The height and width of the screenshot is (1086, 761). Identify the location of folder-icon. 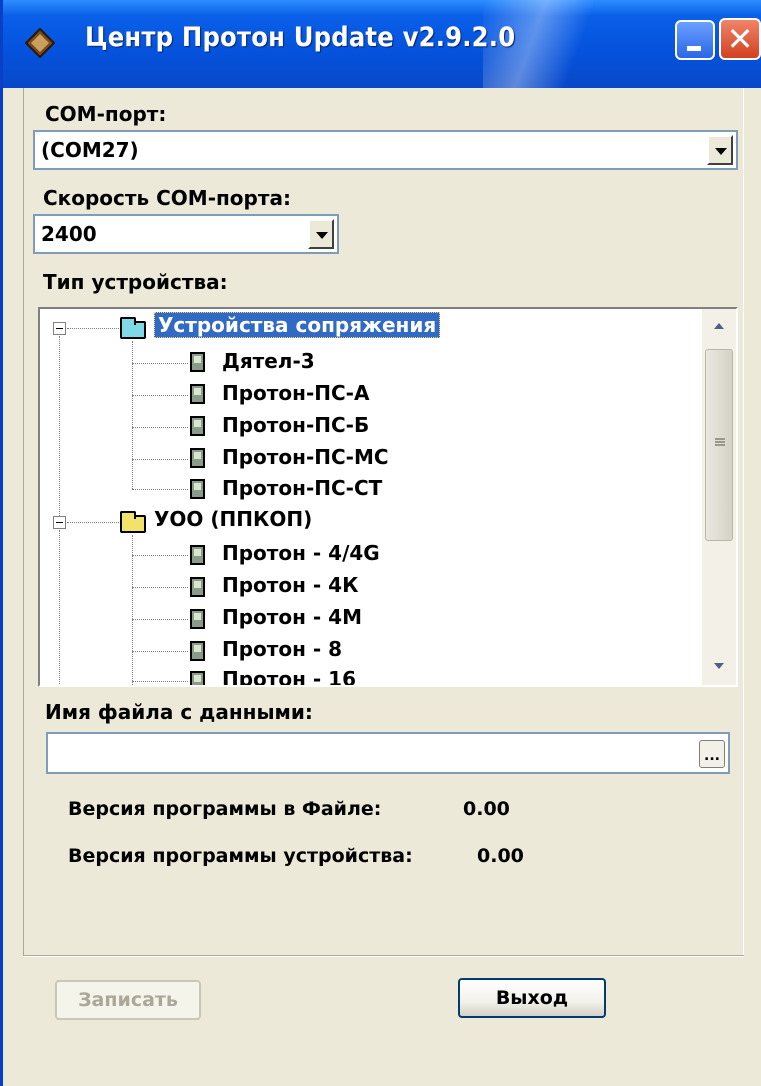
(133, 522).